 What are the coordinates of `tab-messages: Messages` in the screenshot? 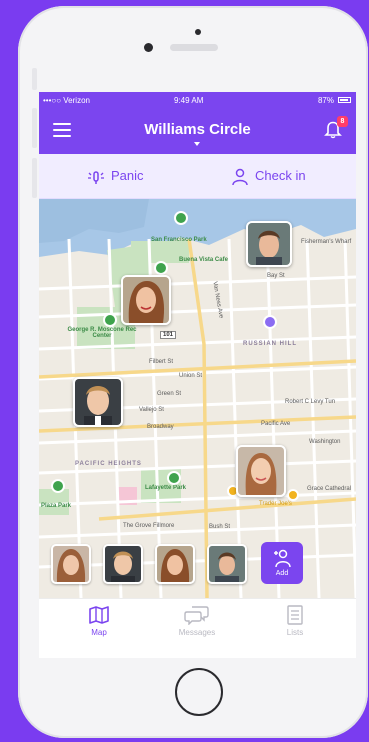 It's located at (197, 621).